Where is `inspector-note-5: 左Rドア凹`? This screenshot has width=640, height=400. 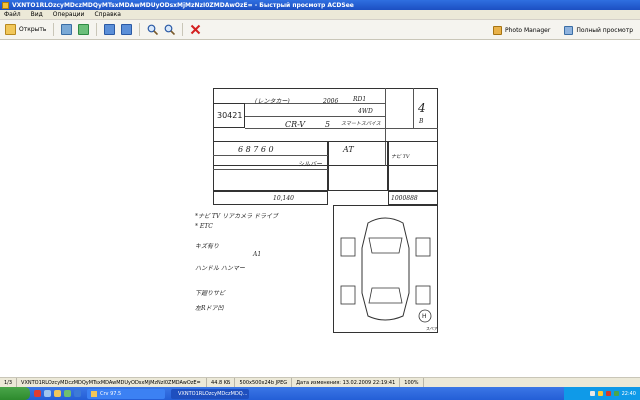 inspector-note-5: 左Rドア凹 is located at coordinates (209, 308).